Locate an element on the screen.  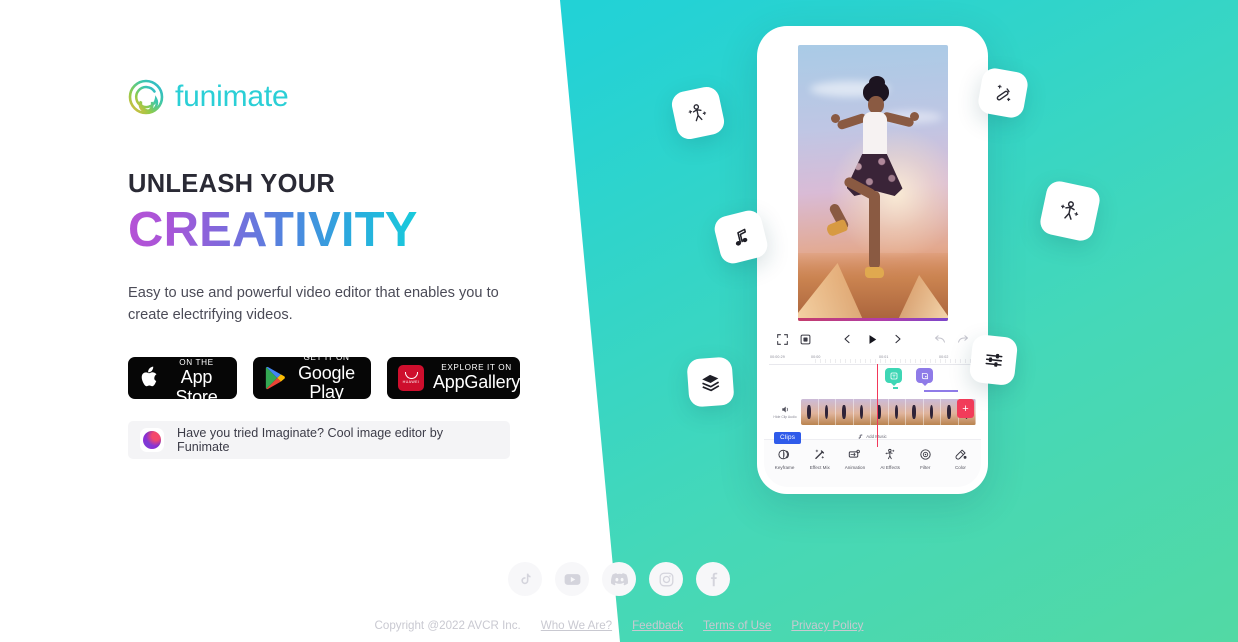
ai-figure-icon is located at coordinates (889, 454).